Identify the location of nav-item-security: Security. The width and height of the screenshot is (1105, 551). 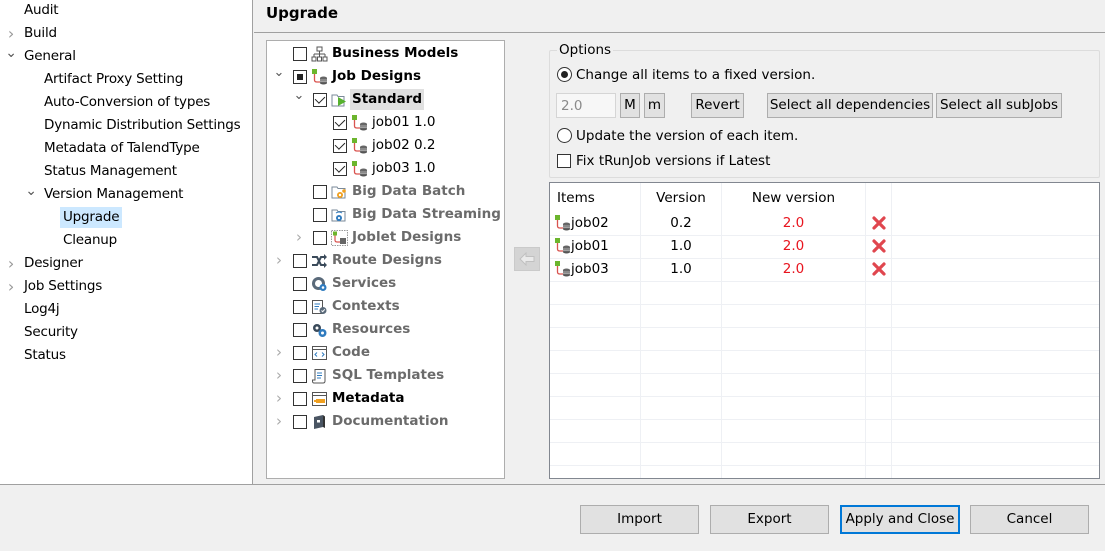
(51, 332).